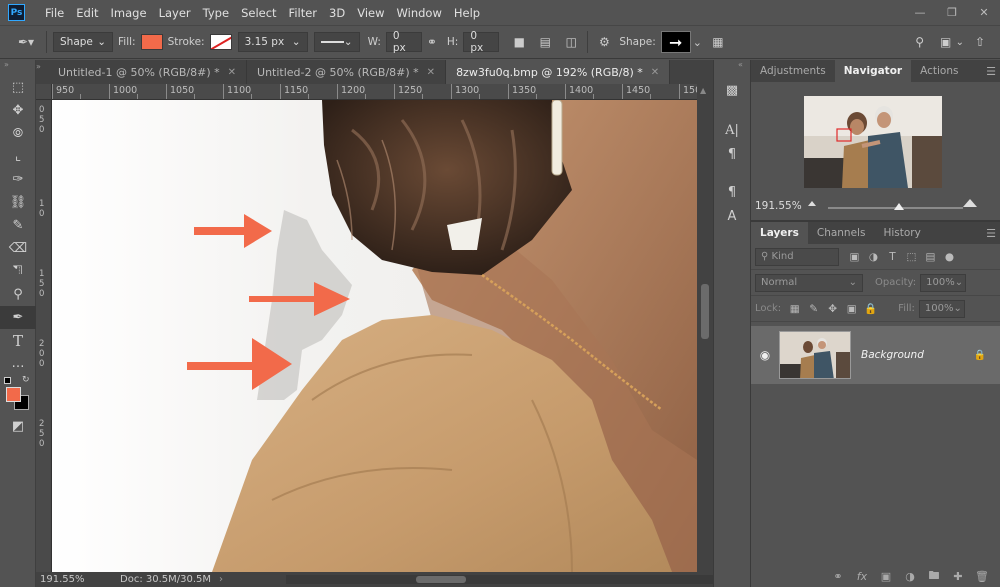  Describe the element at coordinates (221, 579) in the screenshot. I see `chevron-right-icon: ›` at that location.